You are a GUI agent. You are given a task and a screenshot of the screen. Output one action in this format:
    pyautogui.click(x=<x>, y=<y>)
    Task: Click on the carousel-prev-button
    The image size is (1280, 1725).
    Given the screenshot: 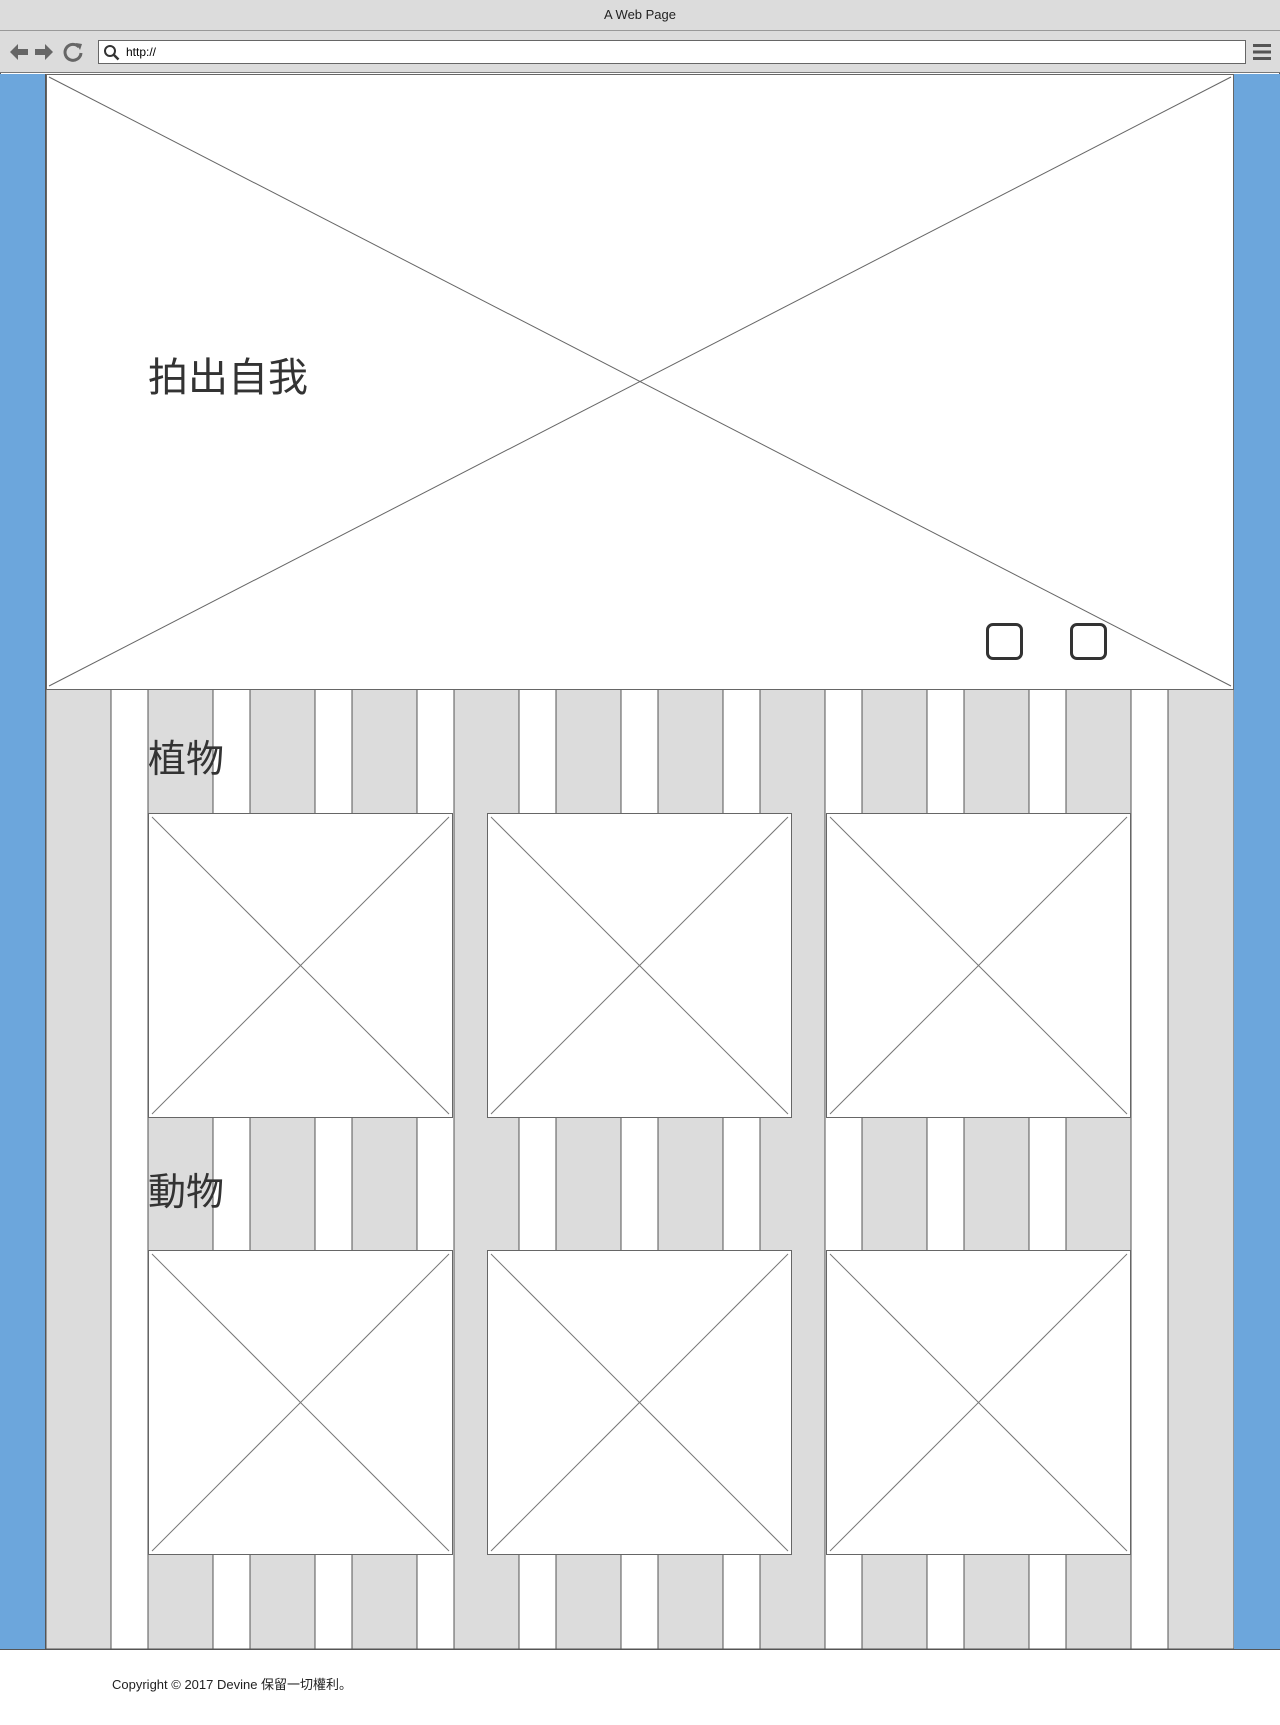 What is the action you would take?
    pyautogui.click(x=1004, y=641)
    